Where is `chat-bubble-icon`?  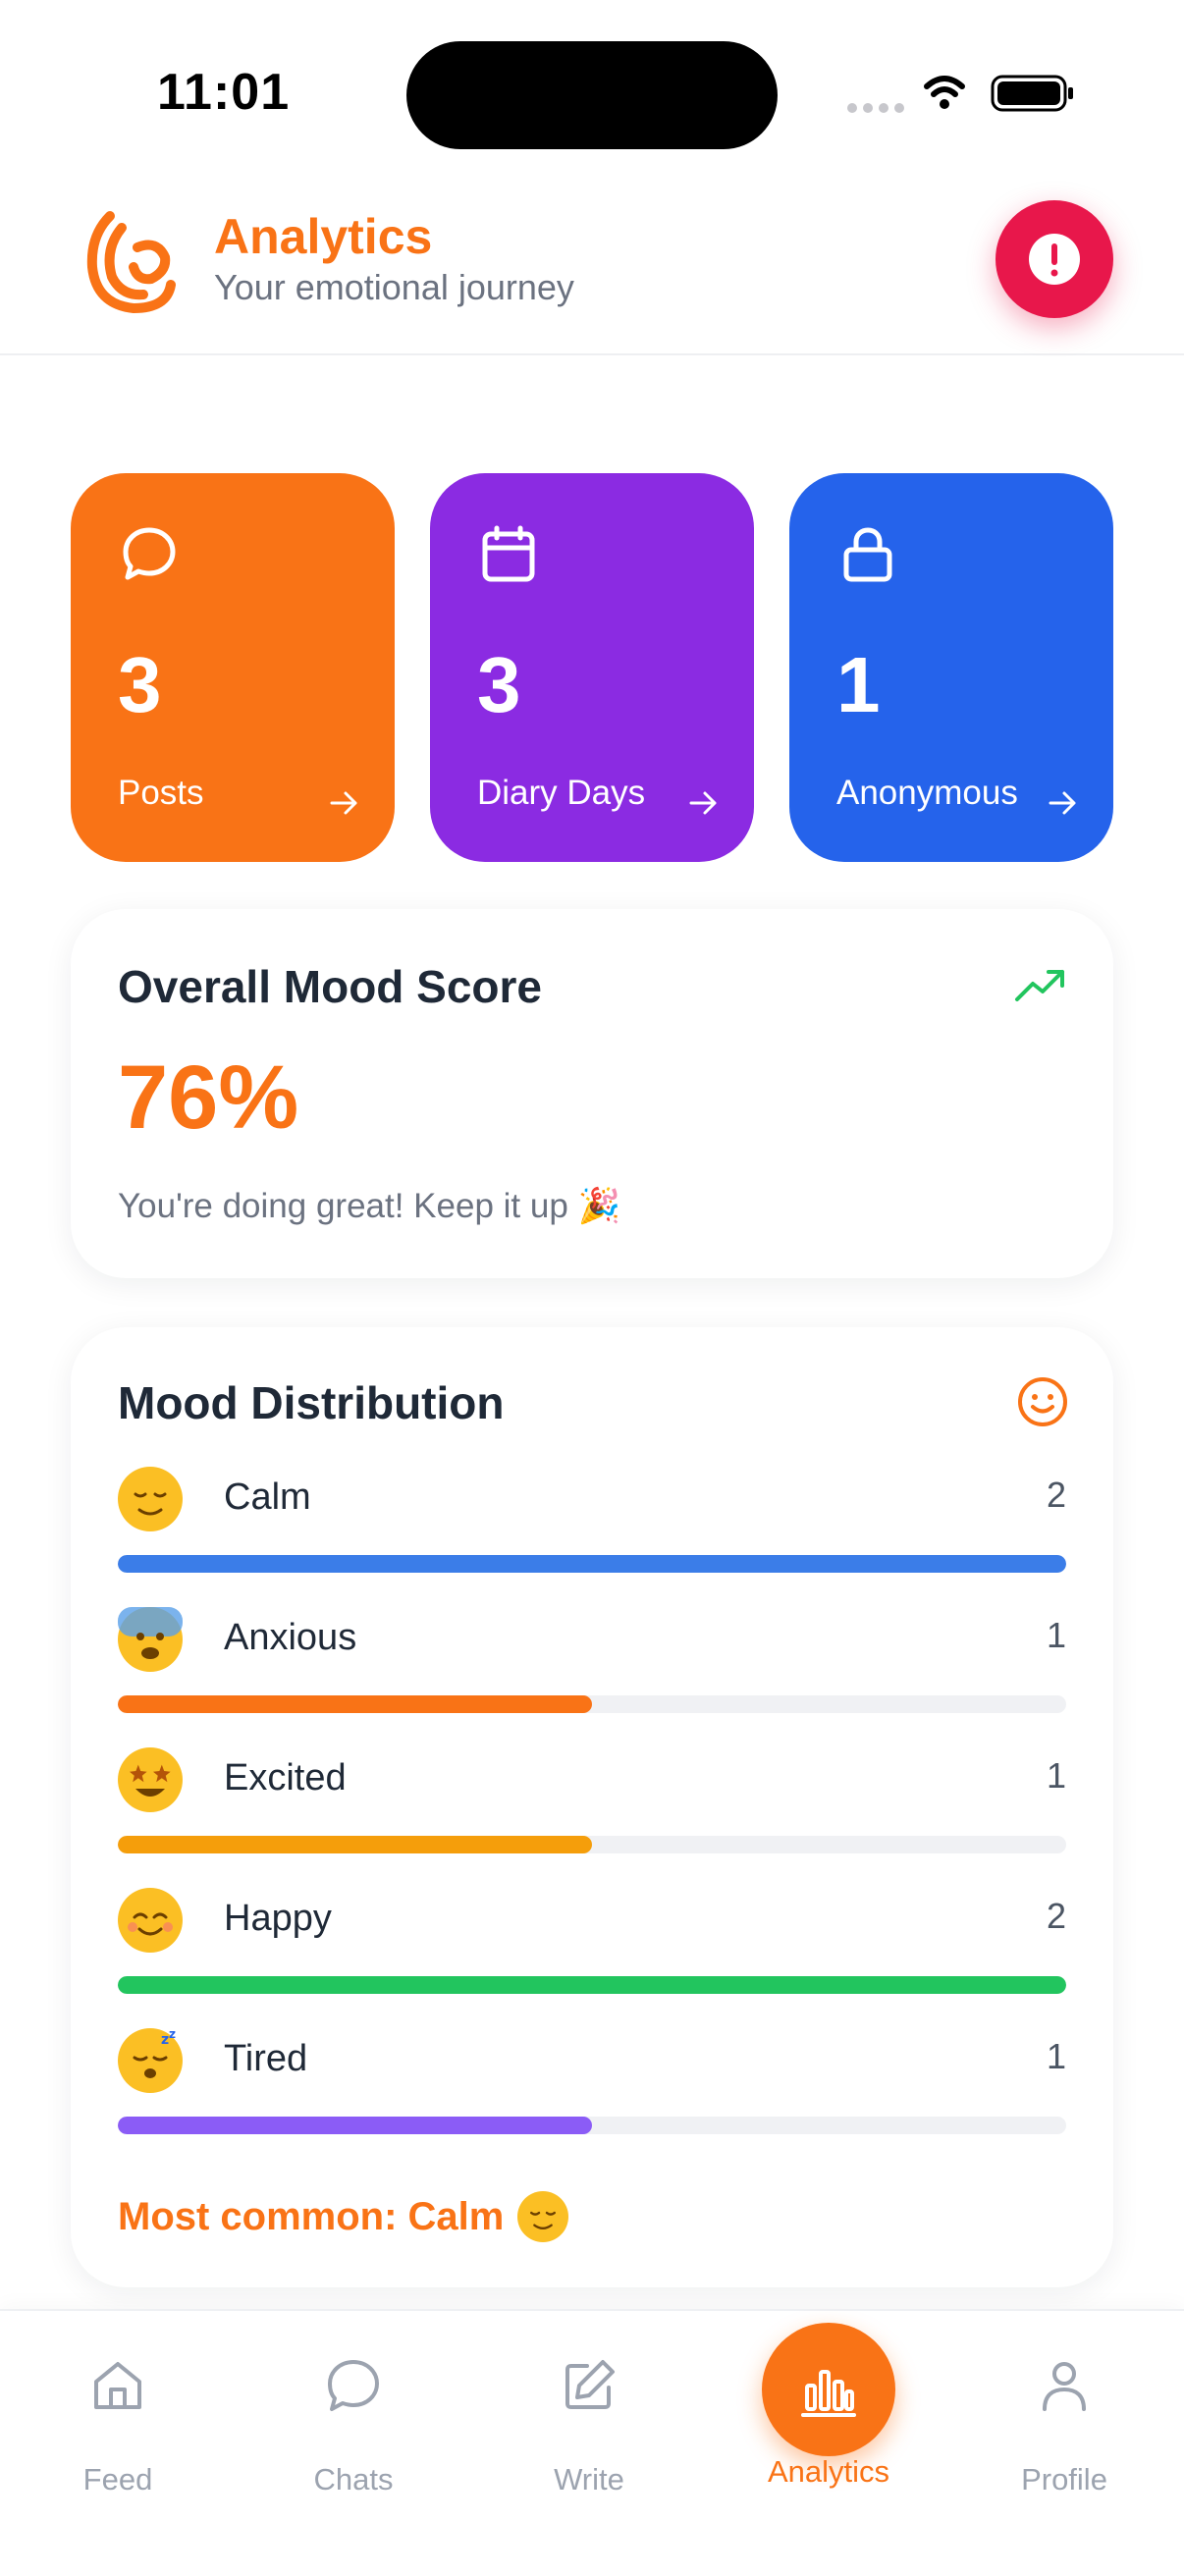
chat-bubble-icon is located at coordinates (150, 553).